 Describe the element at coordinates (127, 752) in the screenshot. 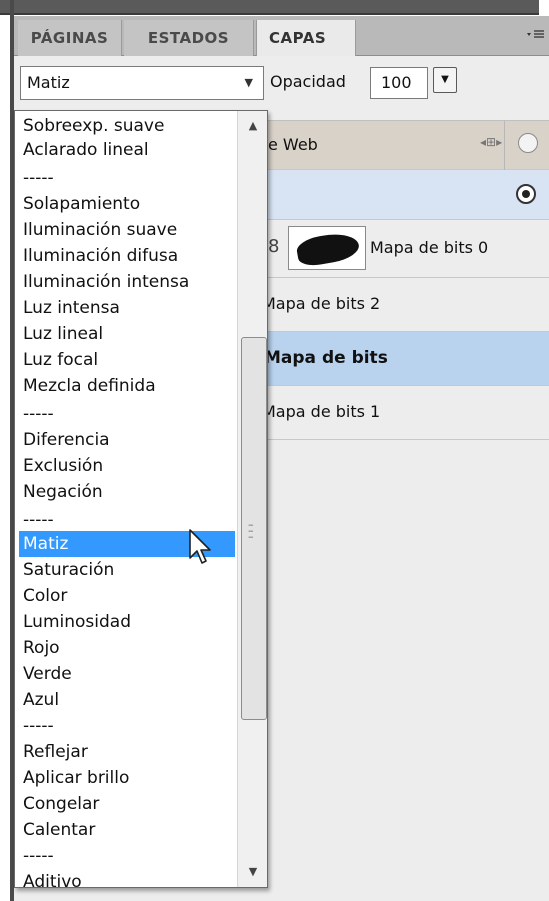

I see `blend-option: Reflejar` at that location.